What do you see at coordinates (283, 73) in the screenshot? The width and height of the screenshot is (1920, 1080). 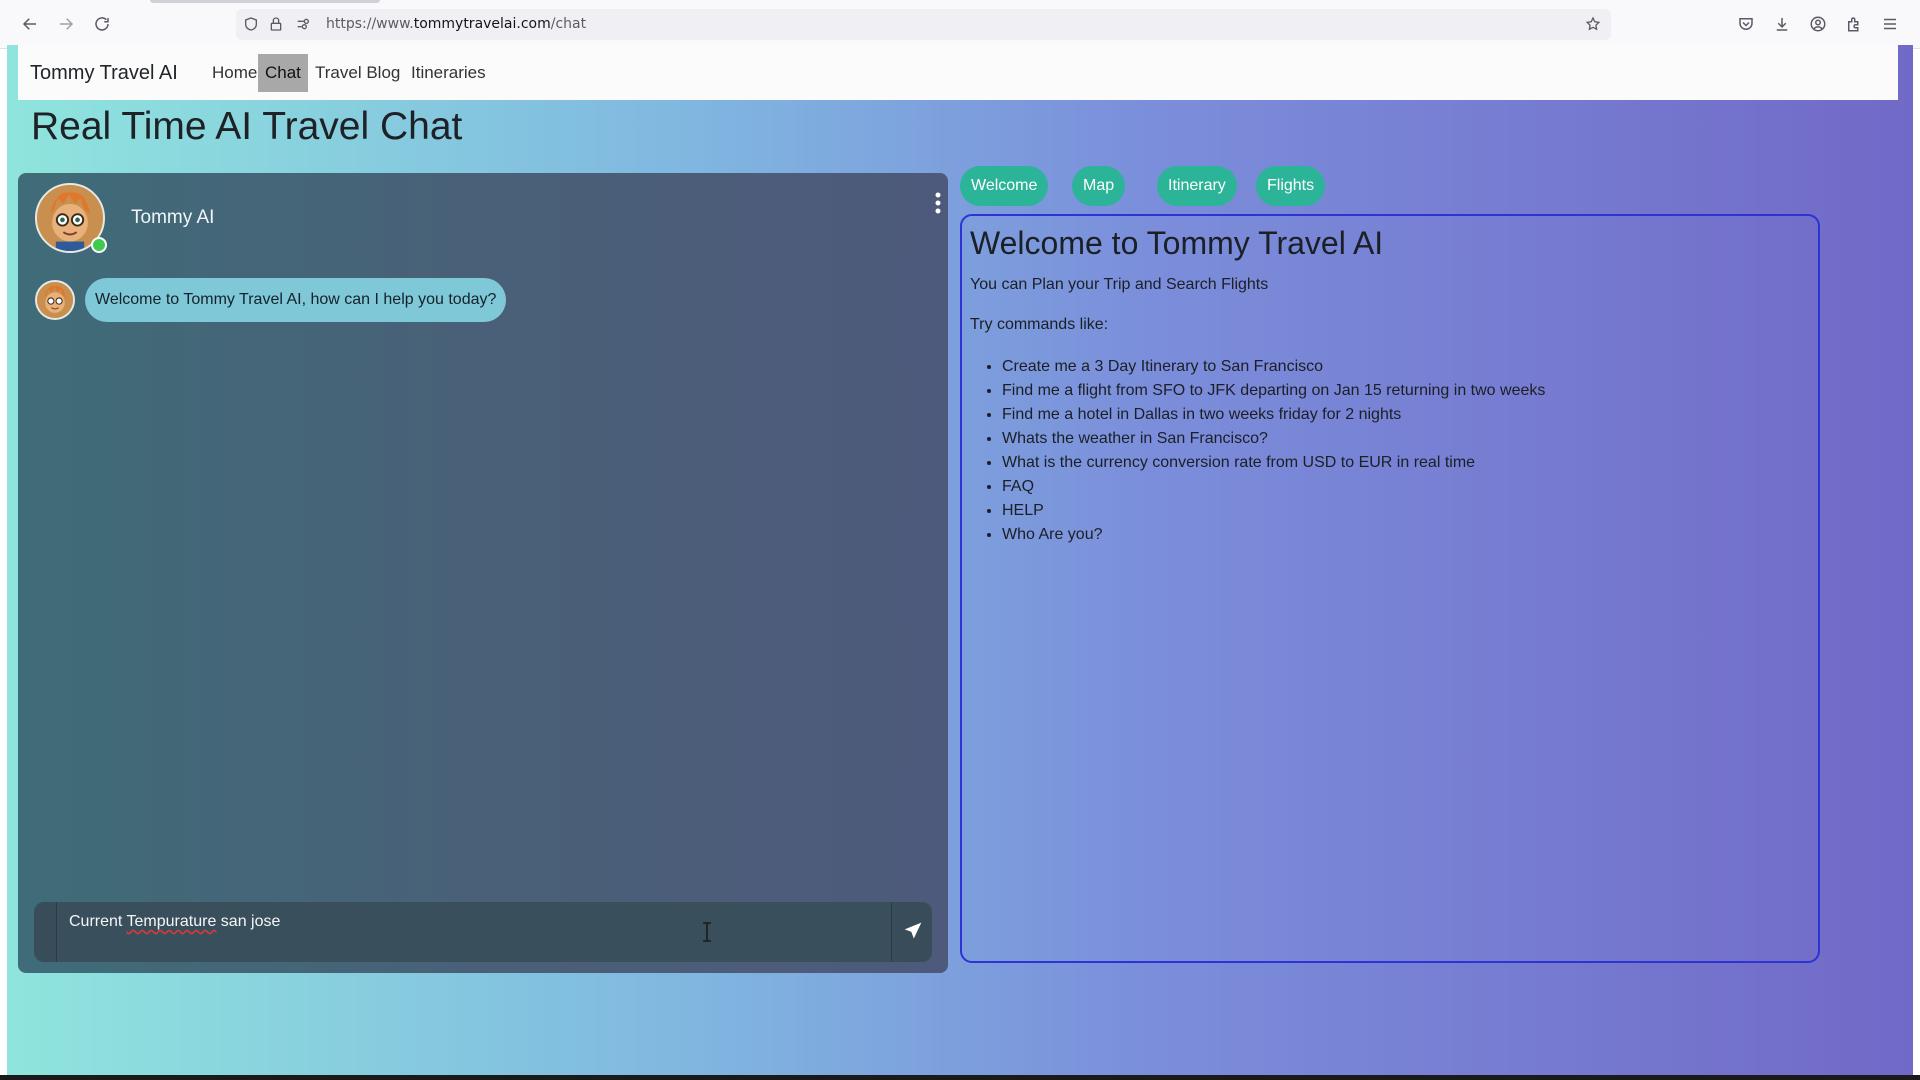 I see `nav-link-chat: Chat` at bounding box center [283, 73].